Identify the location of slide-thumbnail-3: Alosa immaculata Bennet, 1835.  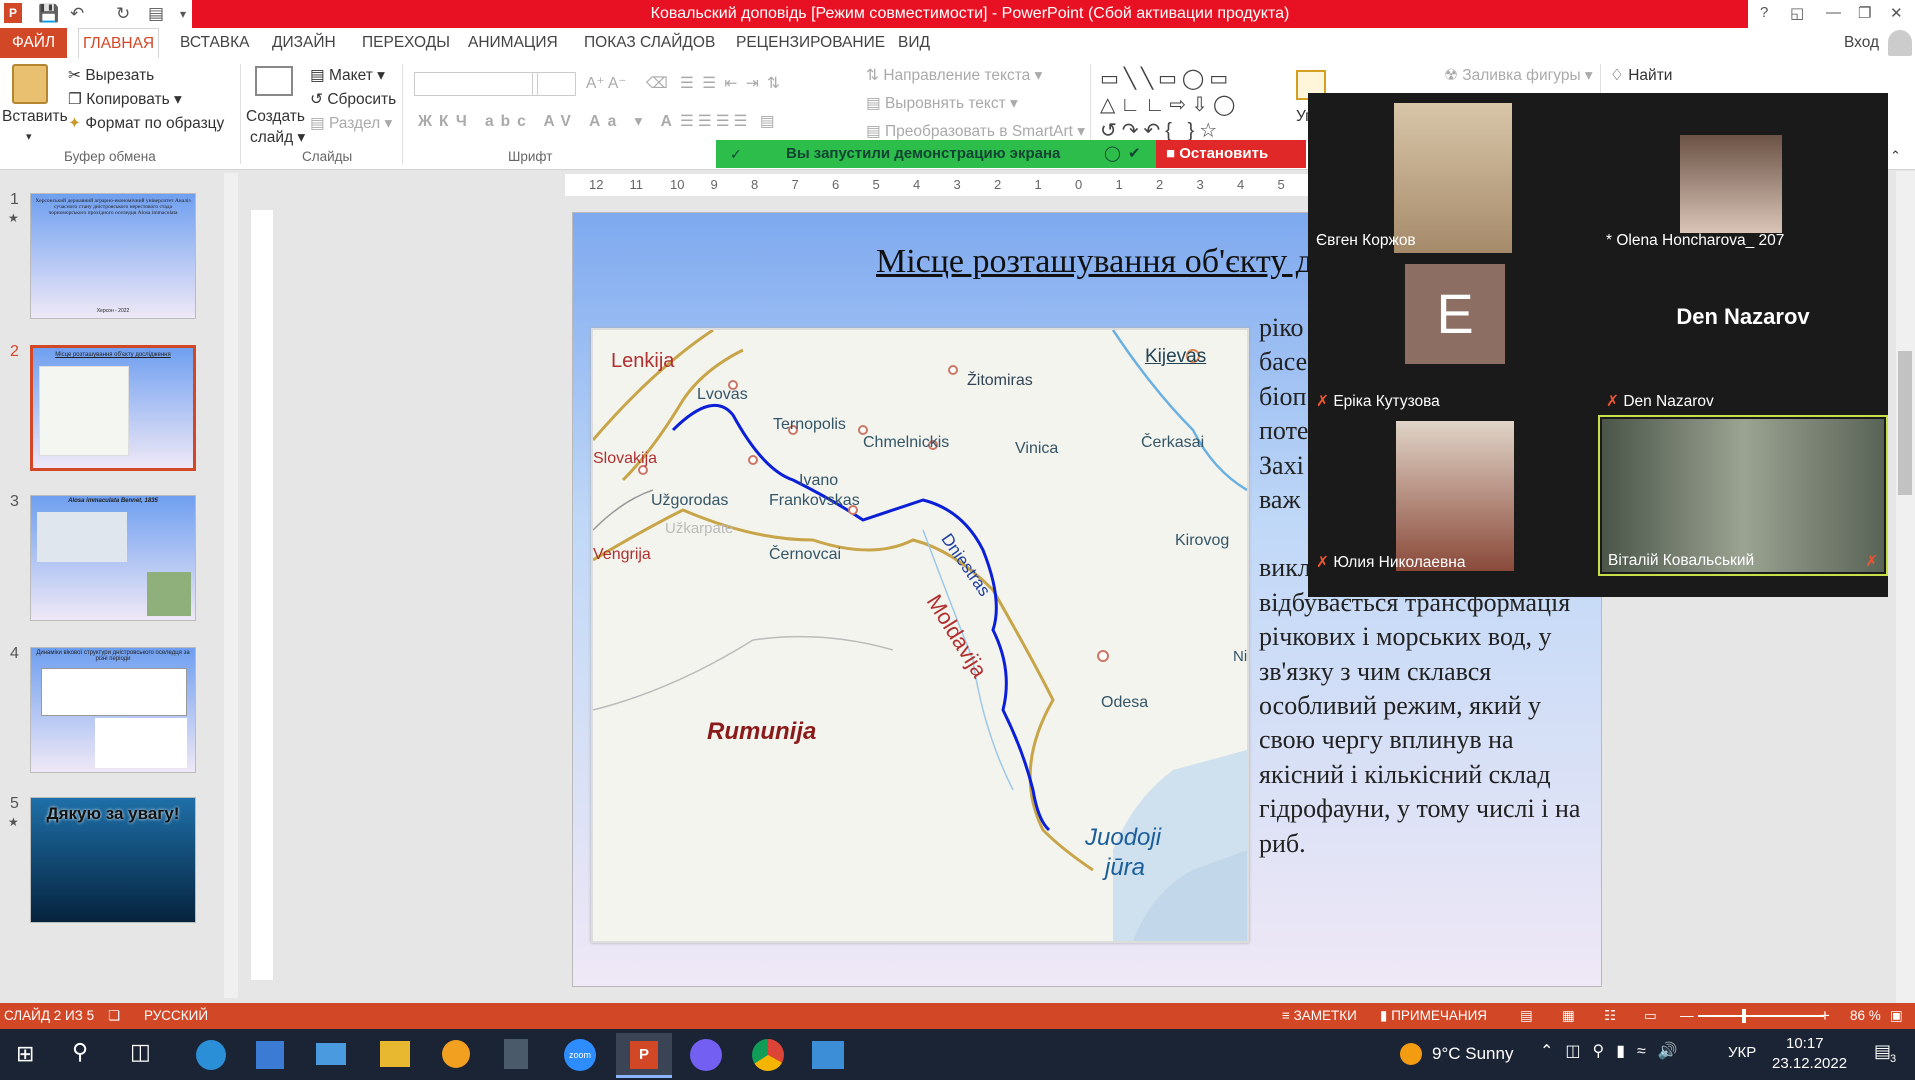
(113, 558).